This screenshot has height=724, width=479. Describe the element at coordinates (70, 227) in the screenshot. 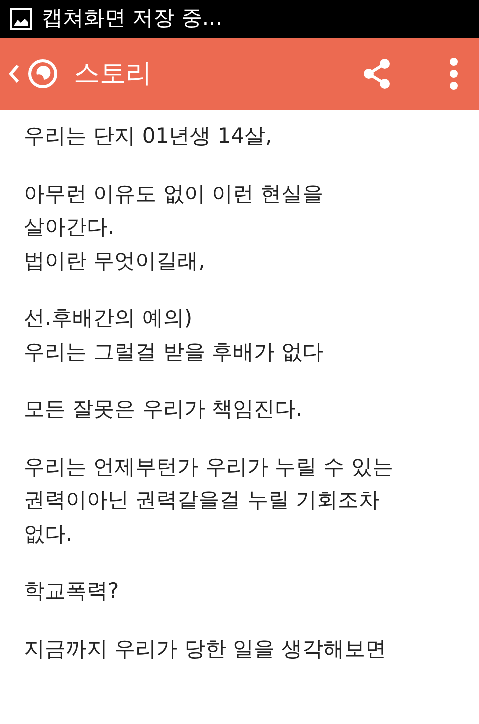

I see `story-text-line: 살아간다.` at that location.